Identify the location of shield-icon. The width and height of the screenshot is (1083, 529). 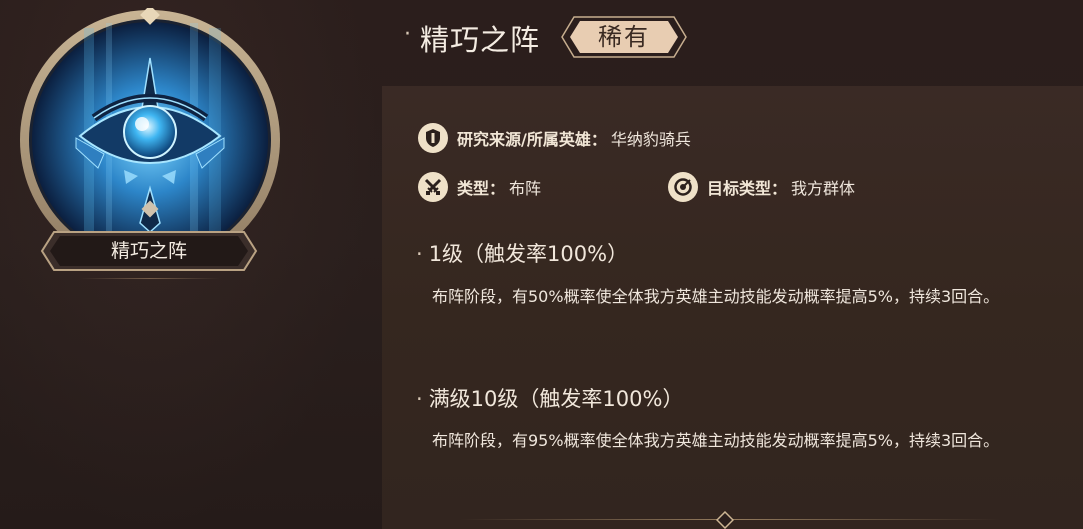
(433, 138).